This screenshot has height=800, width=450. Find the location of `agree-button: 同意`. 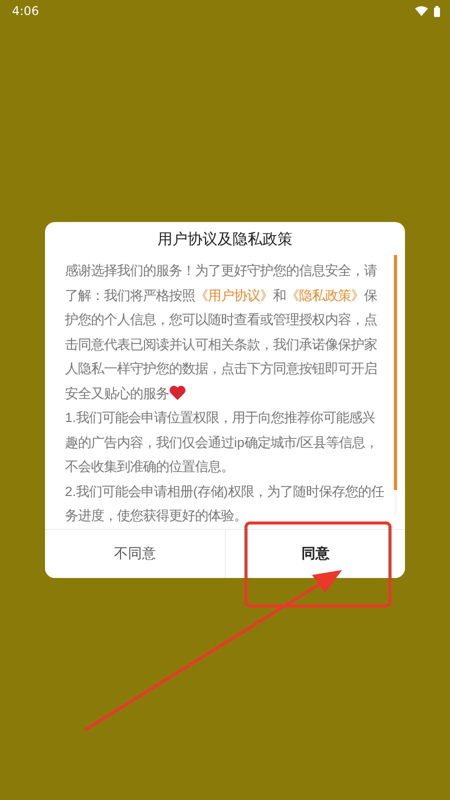

agree-button: 同意 is located at coordinates (314, 554).